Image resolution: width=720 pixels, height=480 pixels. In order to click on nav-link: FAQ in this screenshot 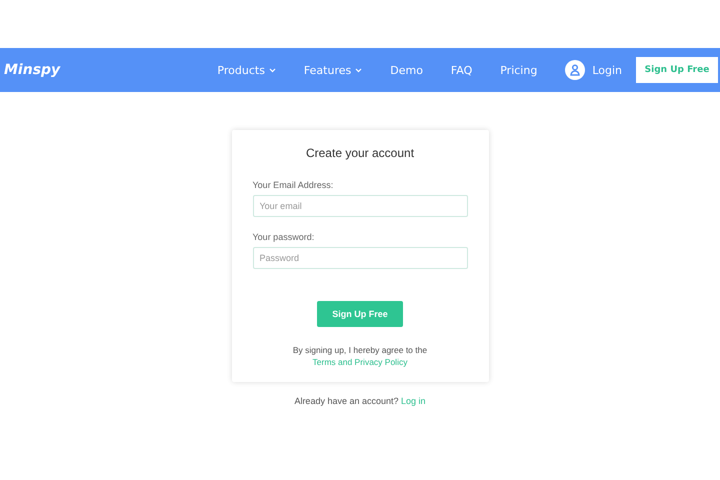, I will do `click(461, 70)`.